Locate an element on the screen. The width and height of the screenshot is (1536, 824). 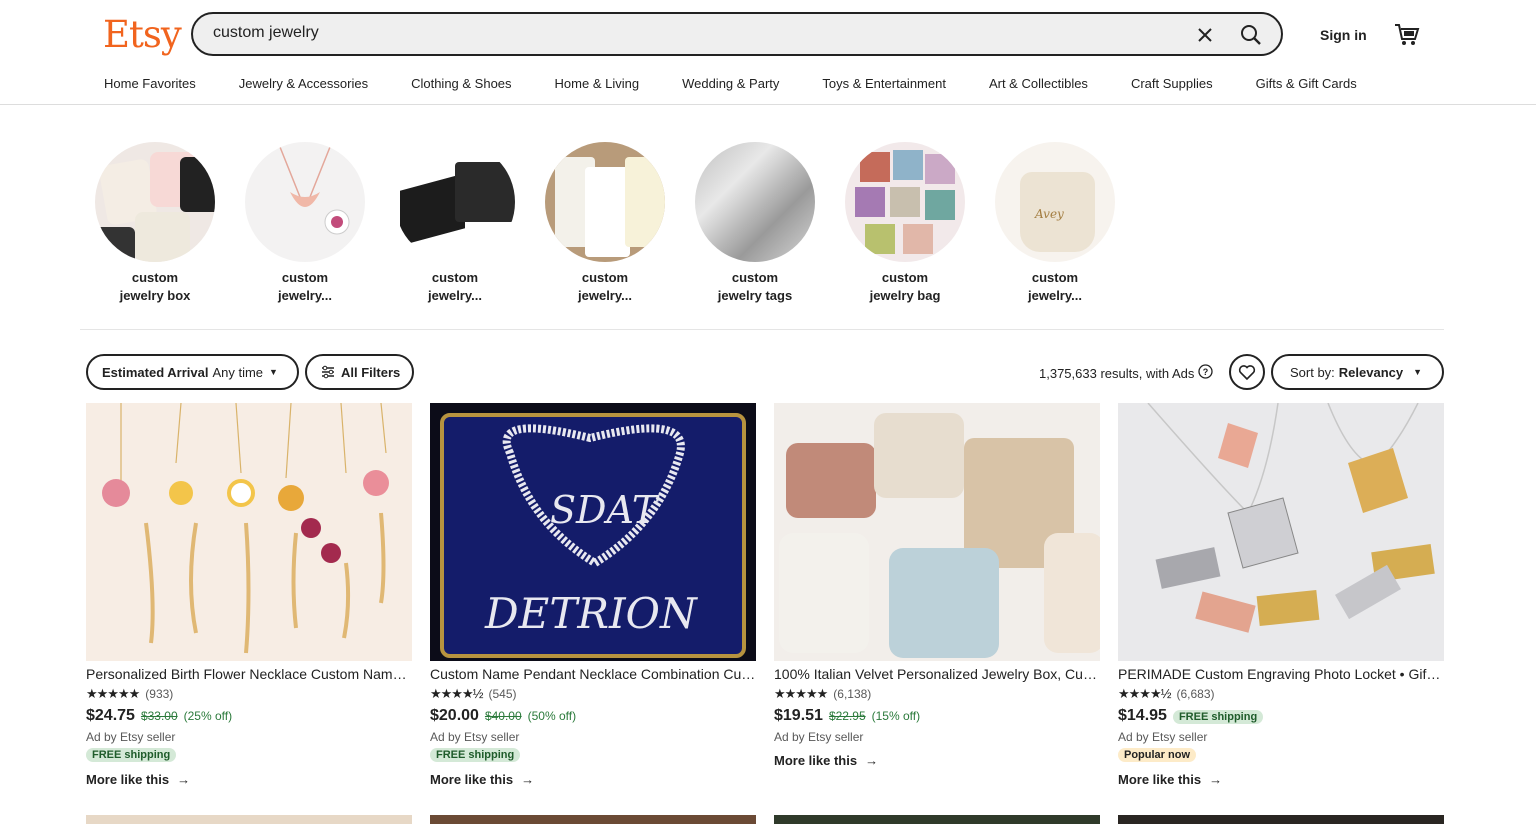
original-price: $40.00 is located at coordinates (503, 716).